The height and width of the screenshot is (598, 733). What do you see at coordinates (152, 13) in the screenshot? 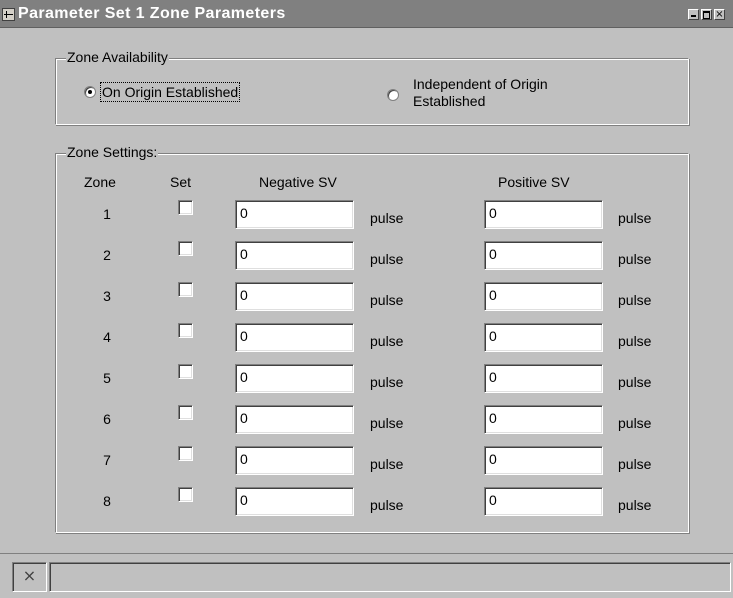
I see `window-title: Parameter Set 1 Zone Parameters` at bounding box center [152, 13].